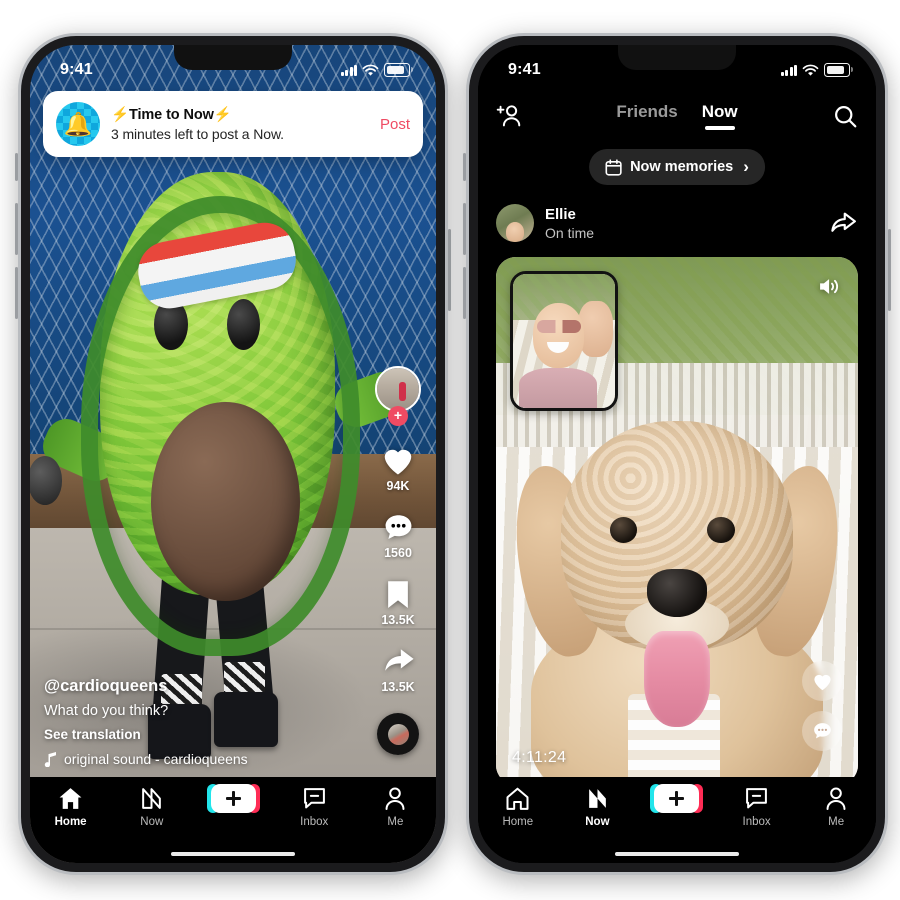  Describe the element at coordinates (398, 416) in the screenshot. I see `follow-button: +` at that location.